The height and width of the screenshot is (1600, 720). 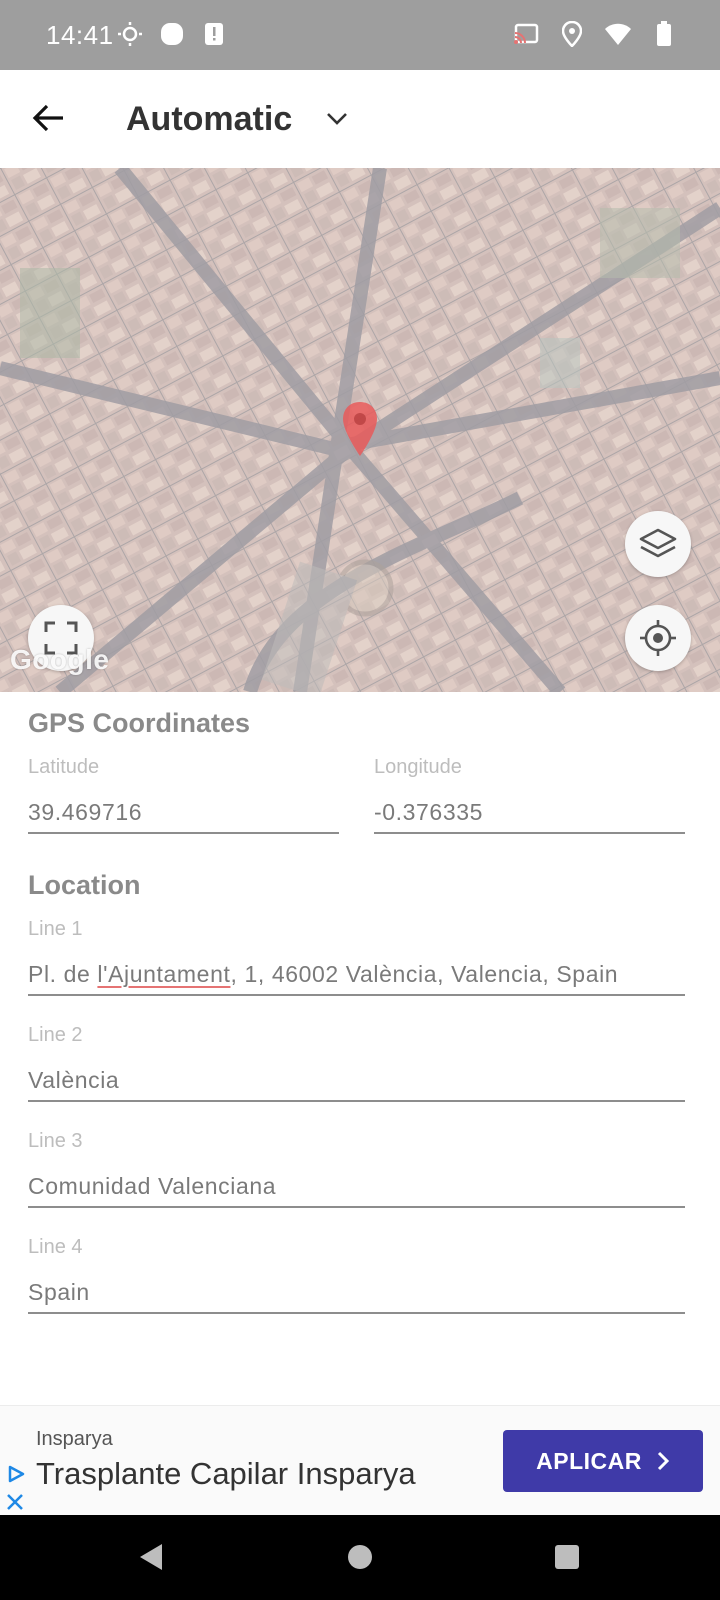 What do you see at coordinates (356, 1169) in the screenshot?
I see `line3-group: Line 3 Comunidad Valenciana` at bounding box center [356, 1169].